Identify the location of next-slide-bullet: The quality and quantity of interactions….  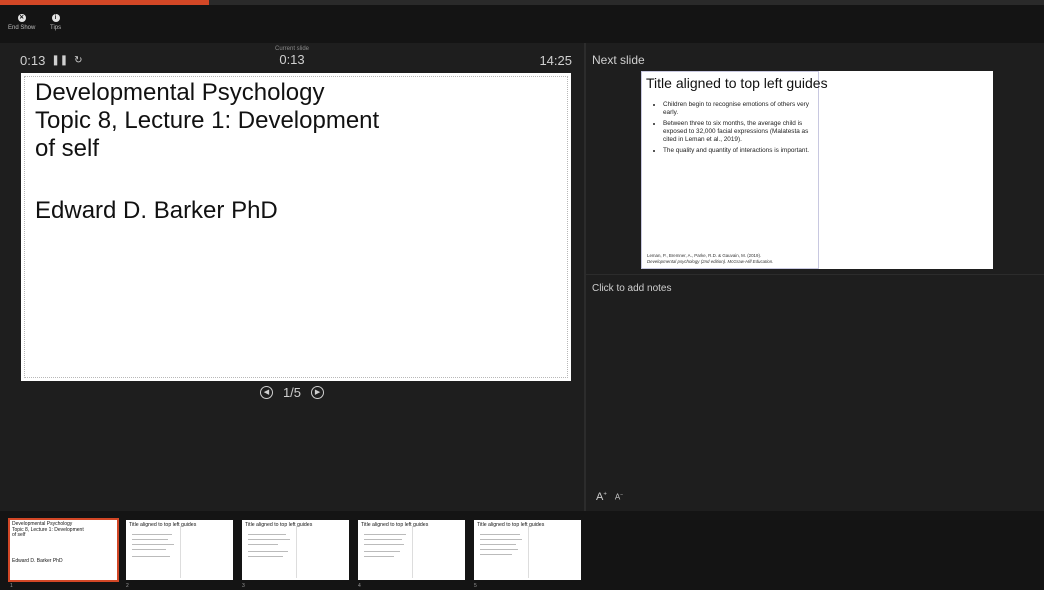
(743, 151).